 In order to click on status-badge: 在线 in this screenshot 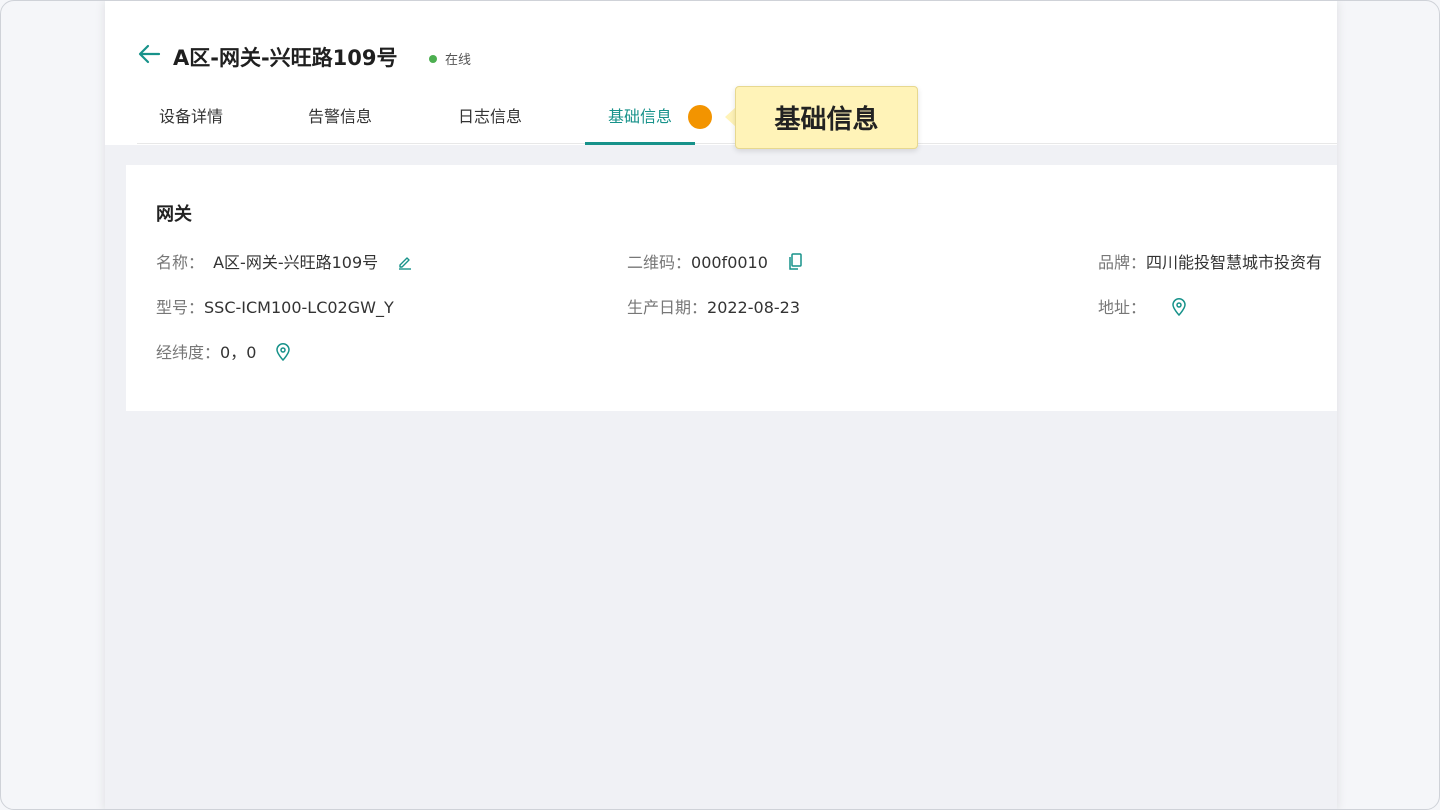, I will do `click(458, 60)`.